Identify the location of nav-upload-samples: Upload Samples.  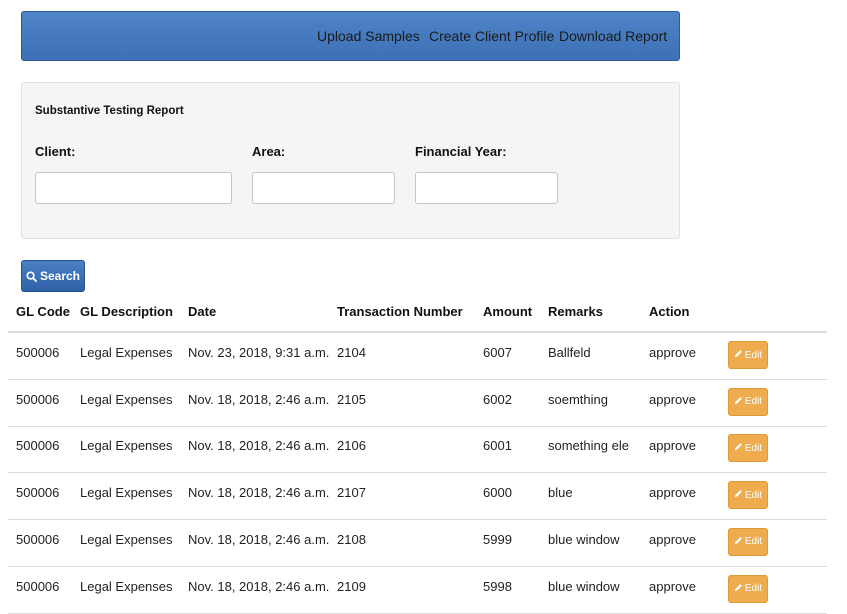
(368, 36).